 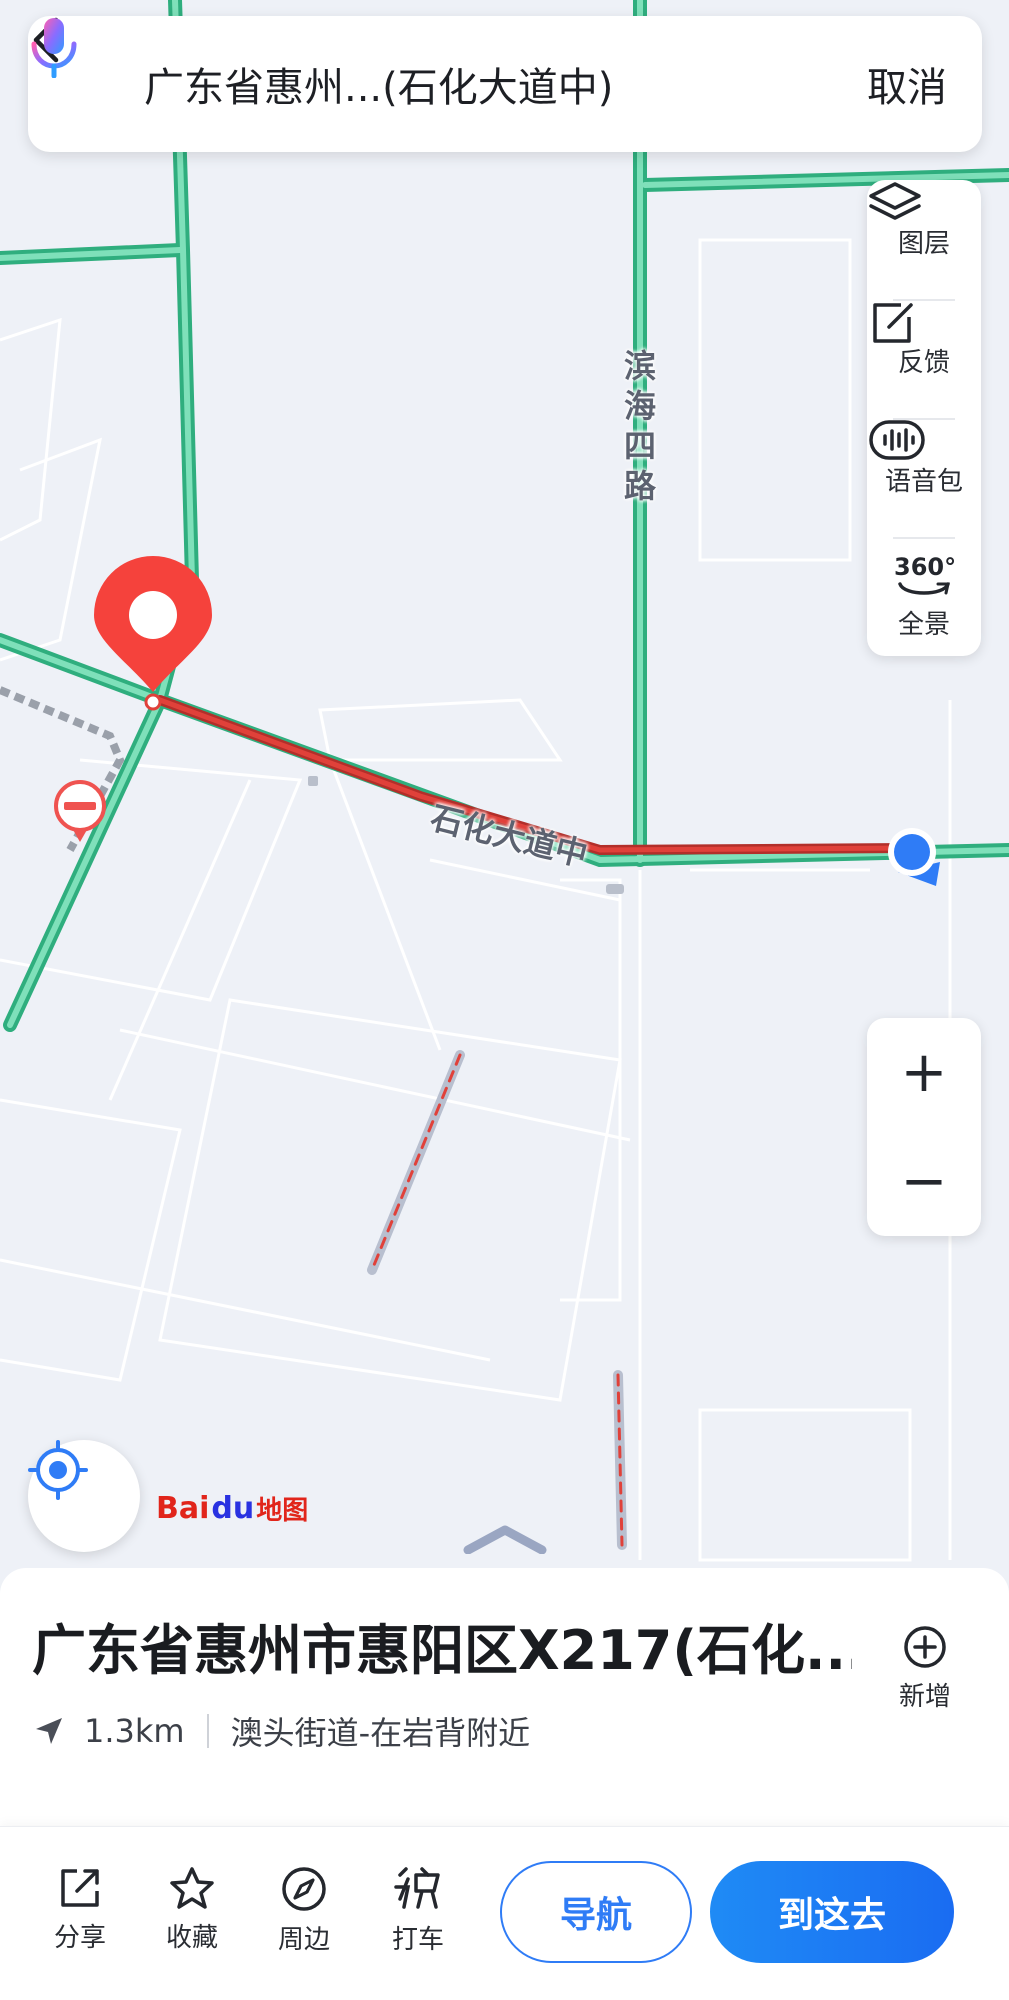 I want to click on microphone-icon, so click(x=54, y=48).